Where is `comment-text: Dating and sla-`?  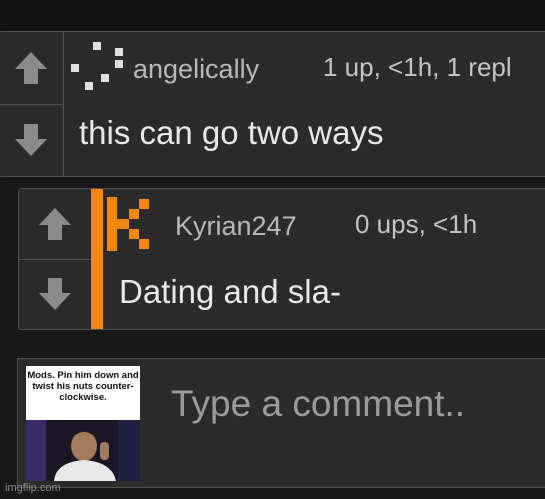
comment-text: Dating and sla- is located at coordinates (230, 291).